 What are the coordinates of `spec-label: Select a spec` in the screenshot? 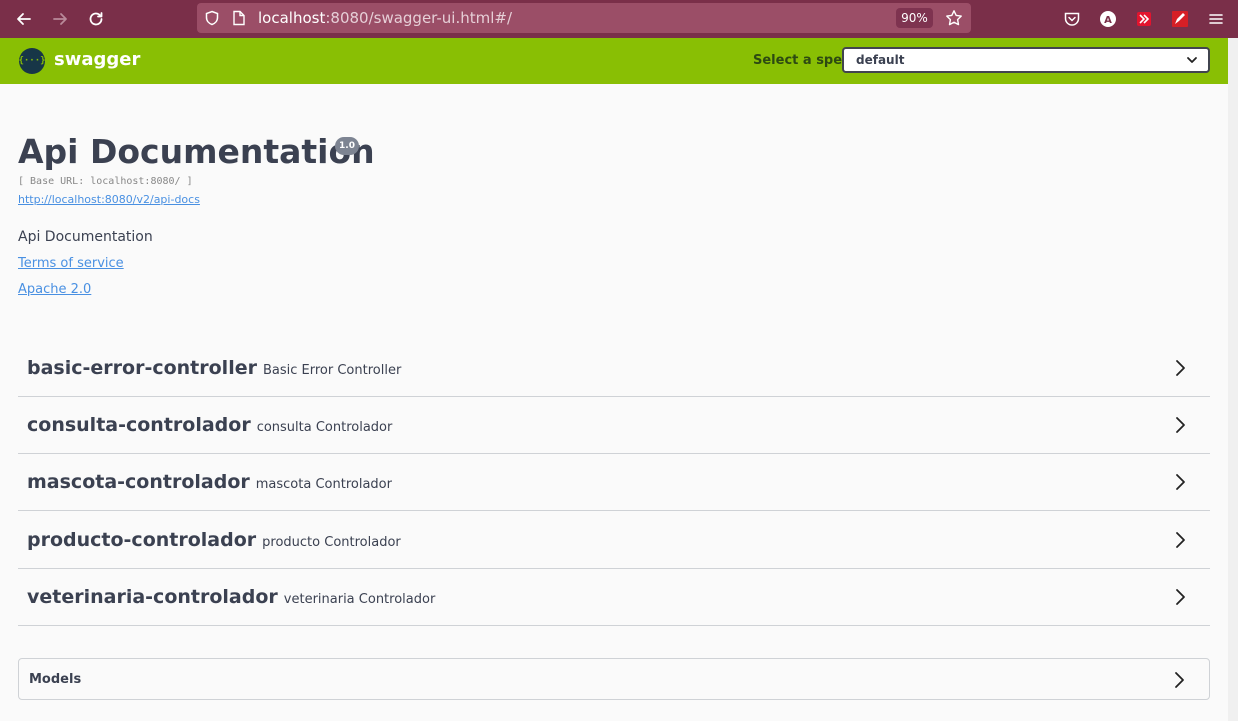 It's located at (801, 60).